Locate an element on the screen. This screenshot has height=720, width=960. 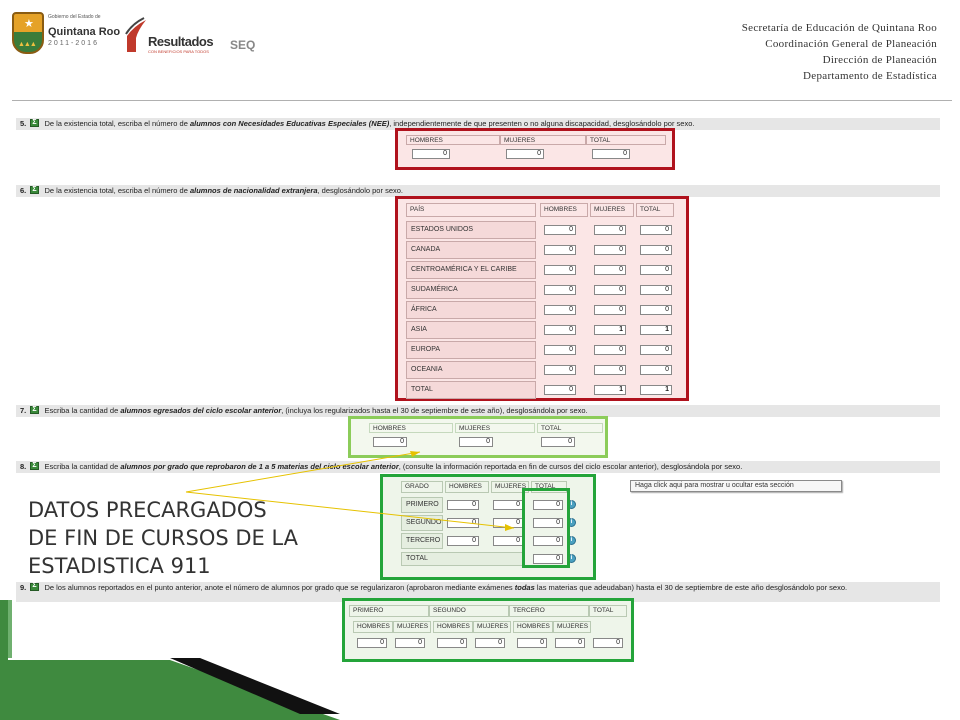
slide-corner-decoration is located at coordinates (170, 660).